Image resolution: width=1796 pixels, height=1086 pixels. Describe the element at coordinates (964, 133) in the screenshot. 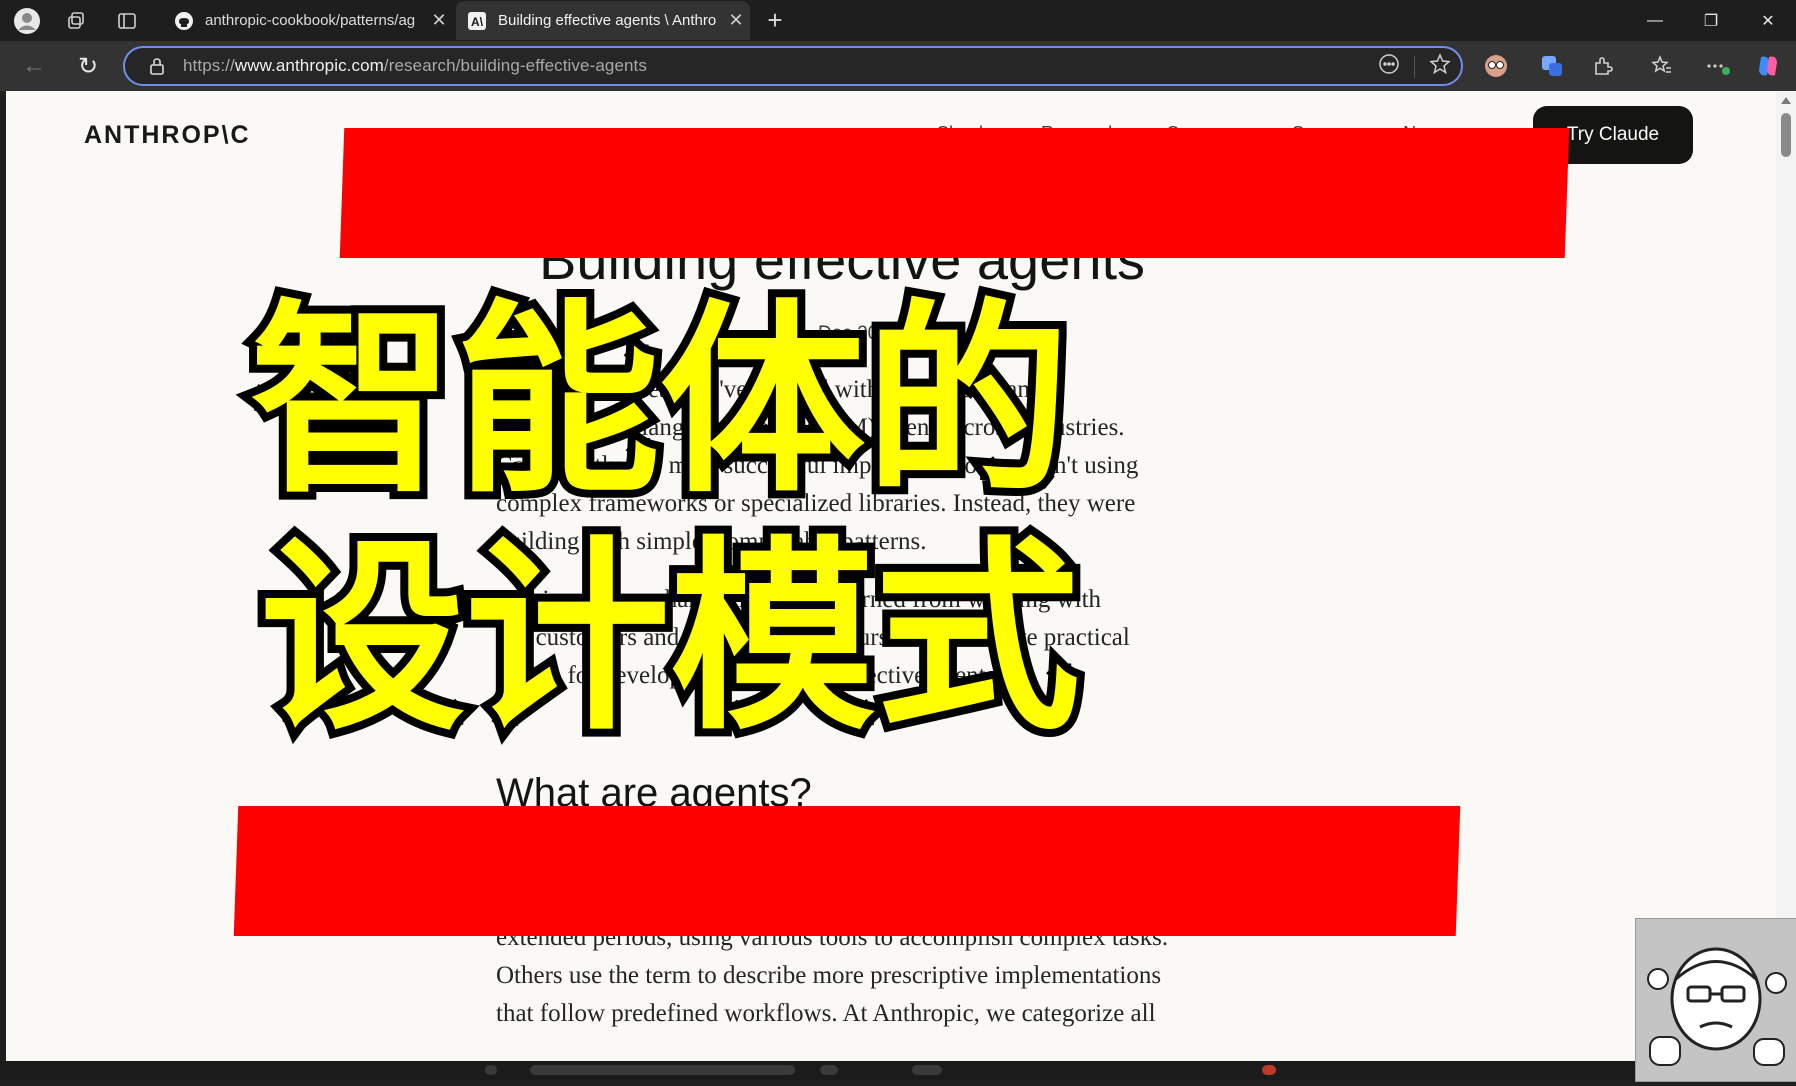

I see `nav-link-claude: Claude` at that location.